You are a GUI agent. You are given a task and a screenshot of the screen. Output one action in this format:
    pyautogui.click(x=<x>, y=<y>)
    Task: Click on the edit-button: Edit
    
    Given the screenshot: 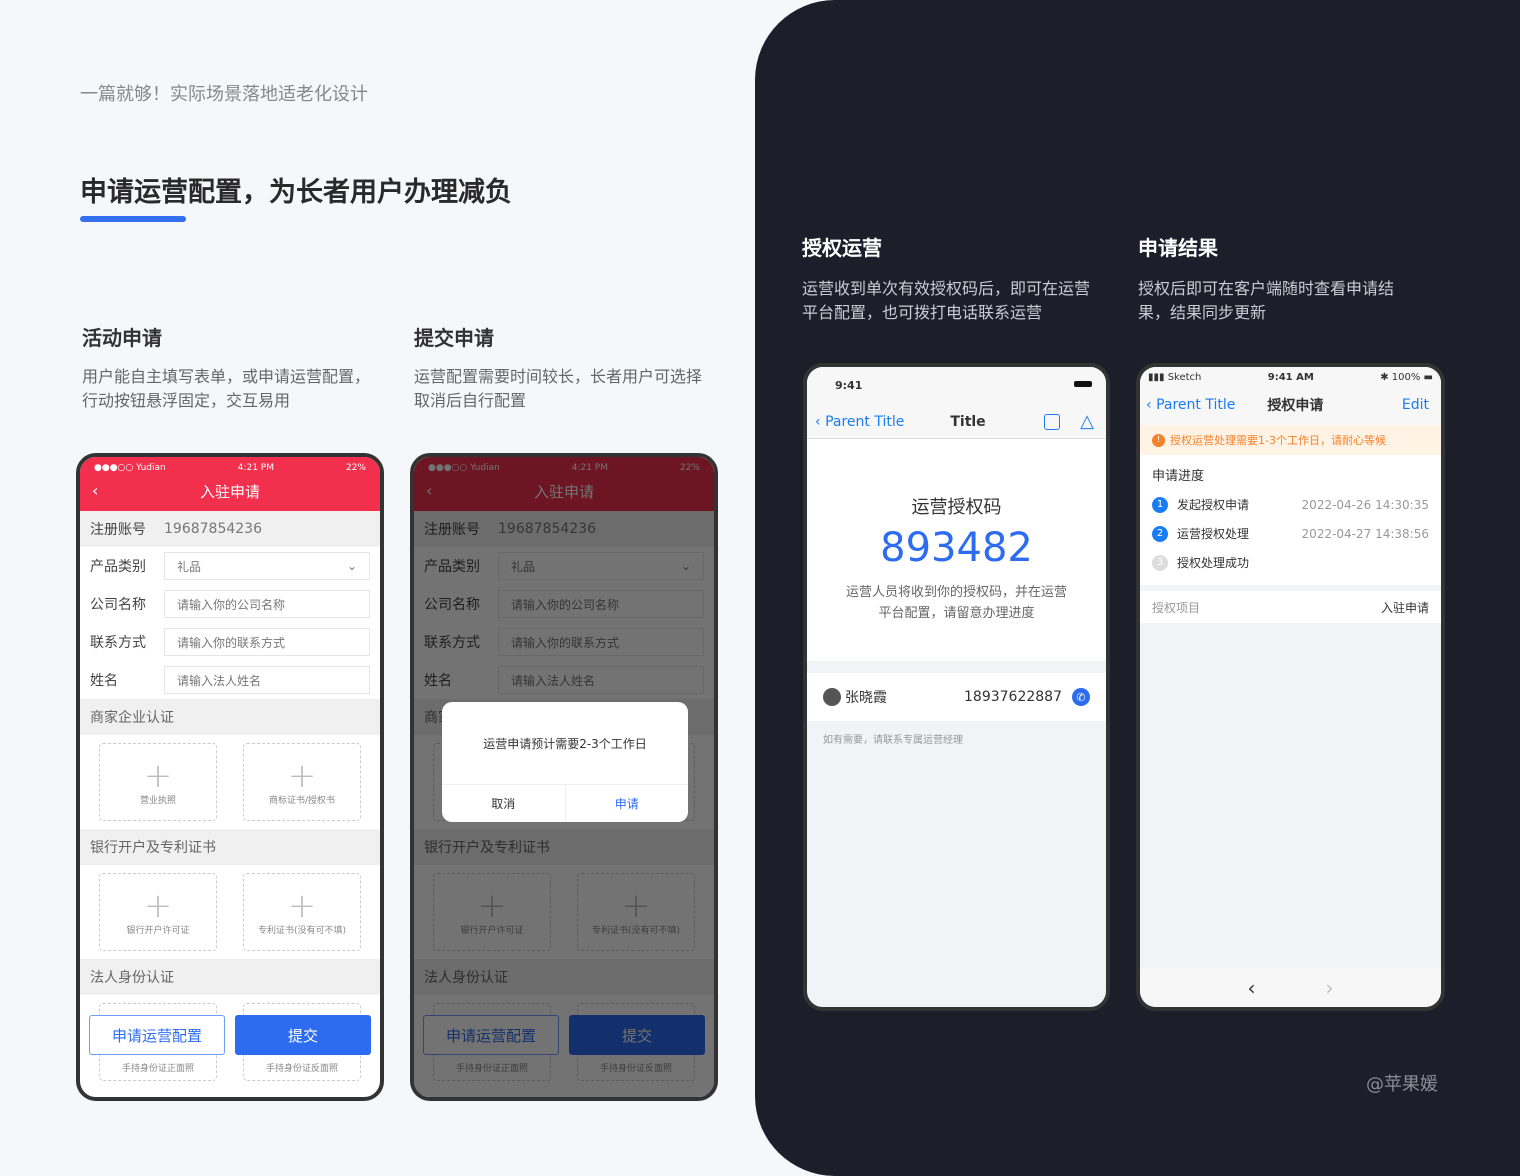 What is the action you would take?
    pyautogui.click(x=1415, y=405)
    